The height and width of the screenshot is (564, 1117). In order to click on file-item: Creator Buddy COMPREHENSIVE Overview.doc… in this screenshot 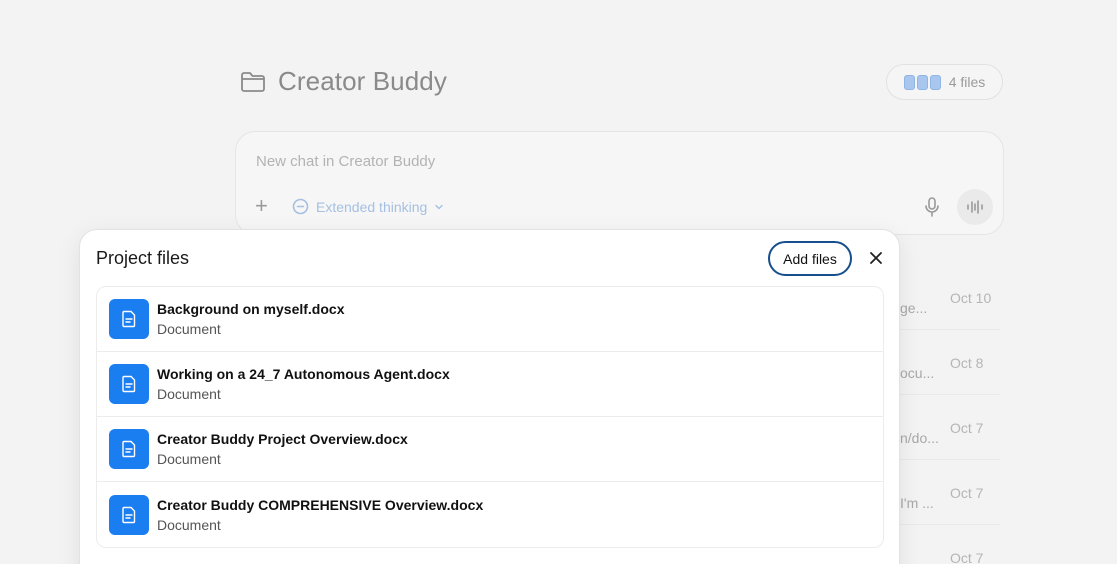, I will do `click(490, 514)`.